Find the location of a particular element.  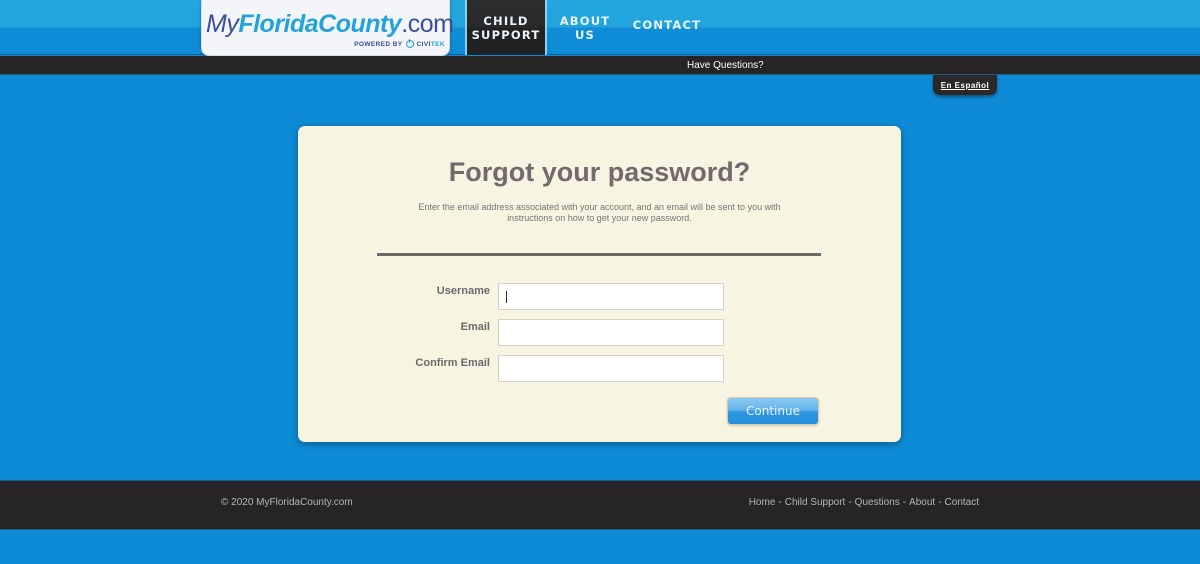

main-nav: Child Support About Us Contact is located at coordinates (588, 27).